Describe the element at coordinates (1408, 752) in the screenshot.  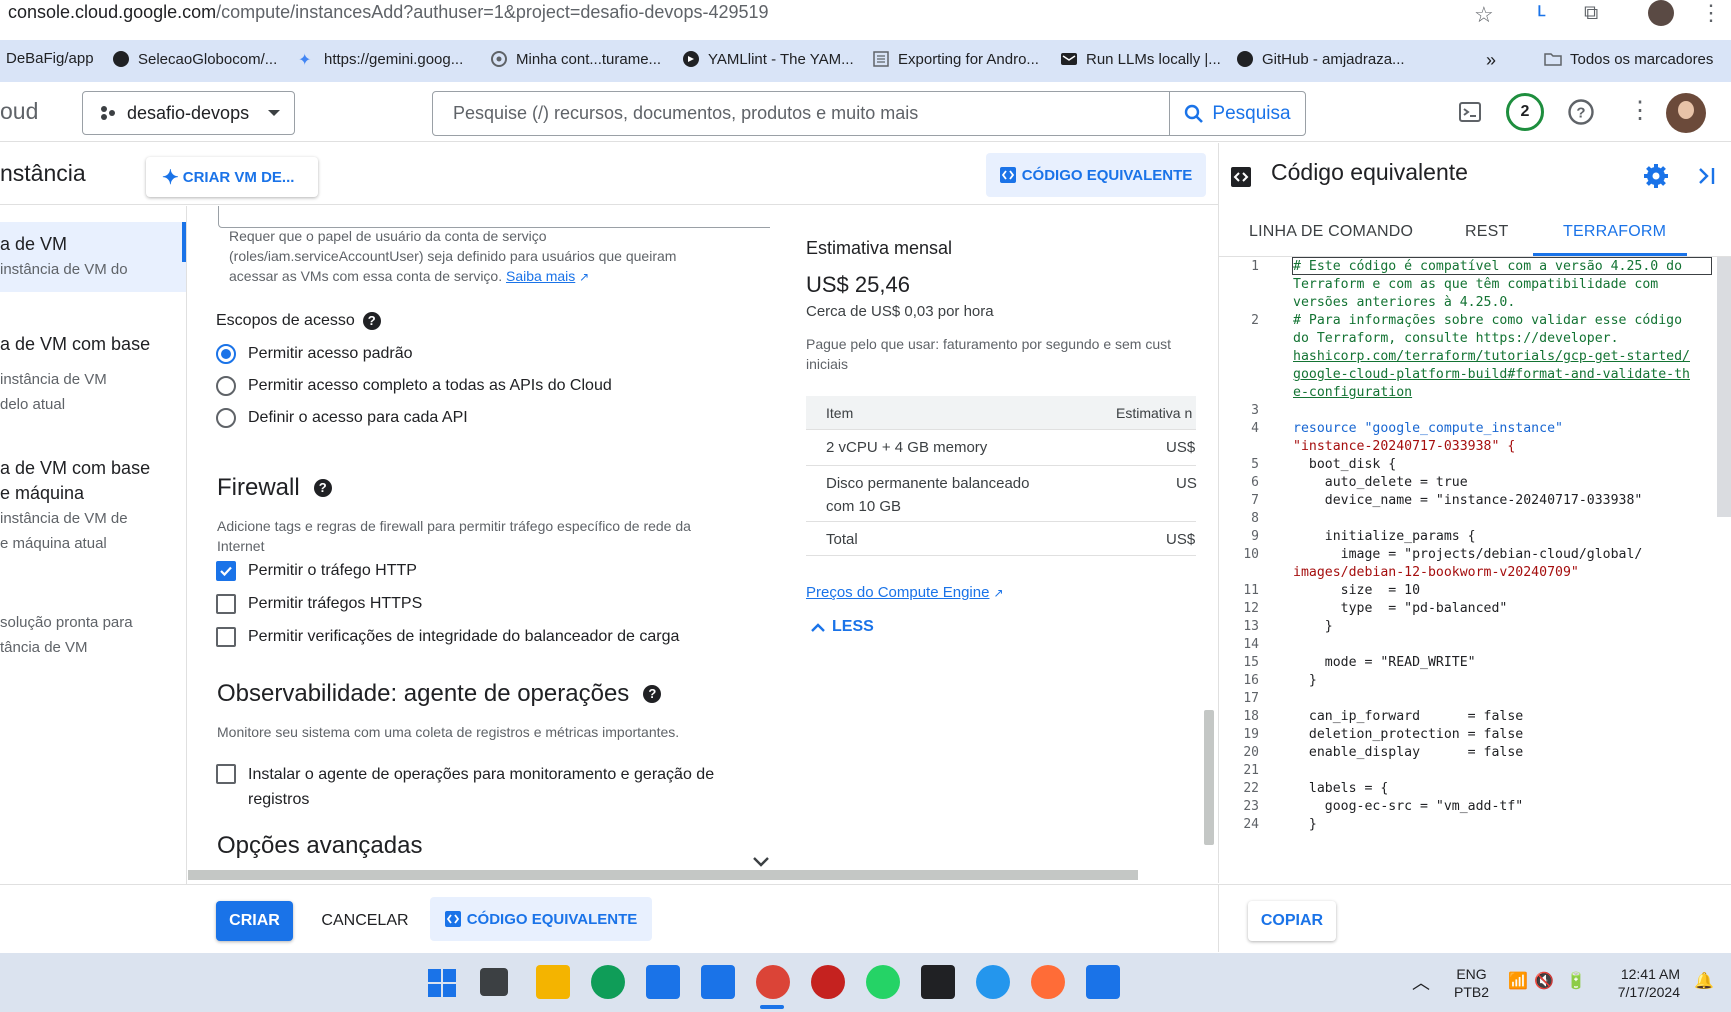
I see `code-line: enable_display = false` at that location.